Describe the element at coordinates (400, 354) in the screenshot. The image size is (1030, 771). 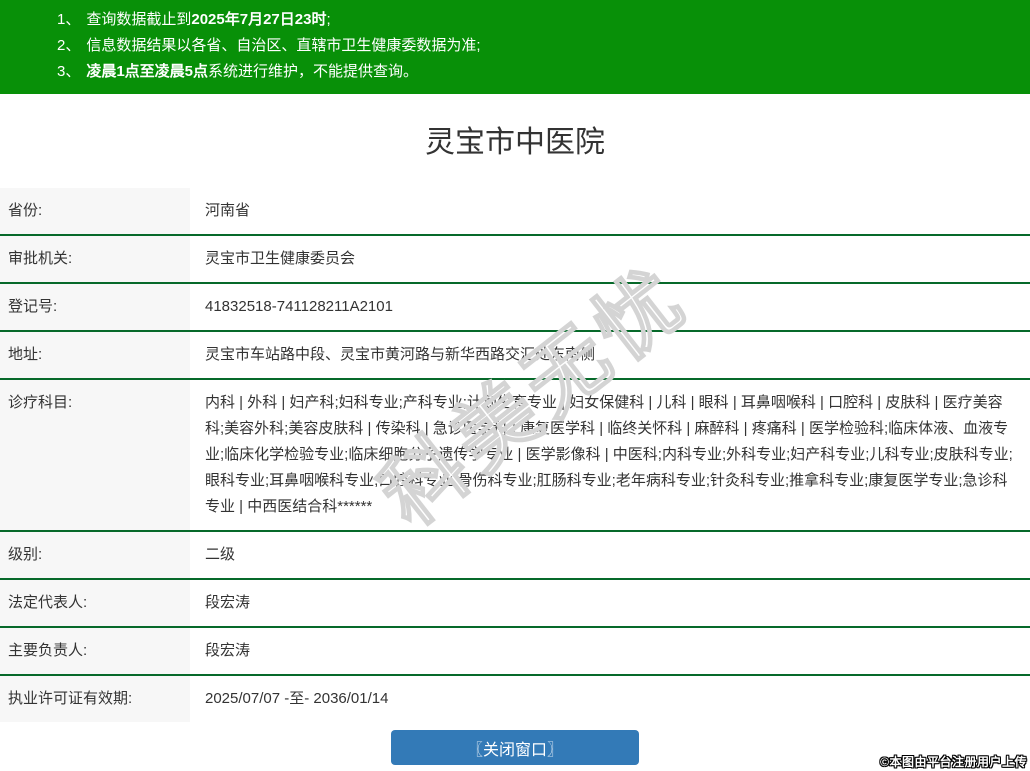
I see `field-value: 灵宝市车站路中段、灵宝市黄河路与新华西路交汇处东南侧` at that location.